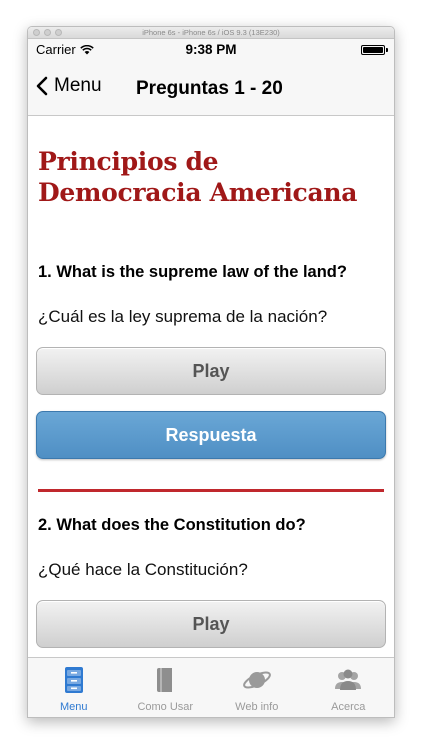 The height and width of the screenshot is (750, 422). I want to click on status-bar: Carrier 9:38 PM, so click(211, 49).